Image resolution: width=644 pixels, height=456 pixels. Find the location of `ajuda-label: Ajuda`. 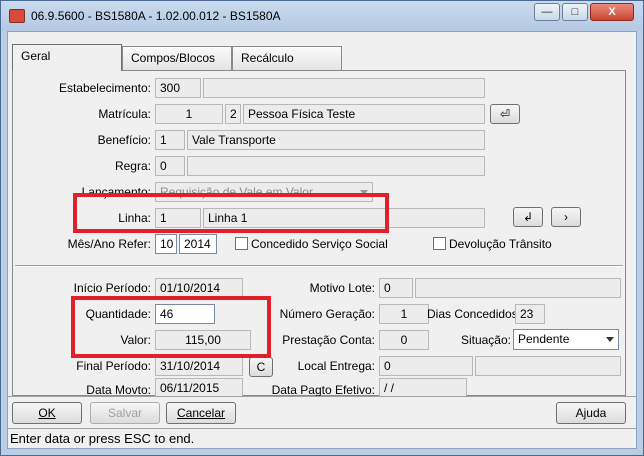

ajuda-label: Ajuda is located at coordinates (591, 413).